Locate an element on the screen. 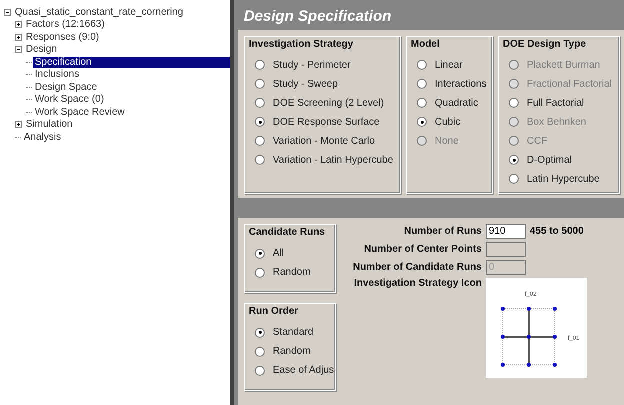  option-label: Plackett Burman is located at coordinates (563, 65).